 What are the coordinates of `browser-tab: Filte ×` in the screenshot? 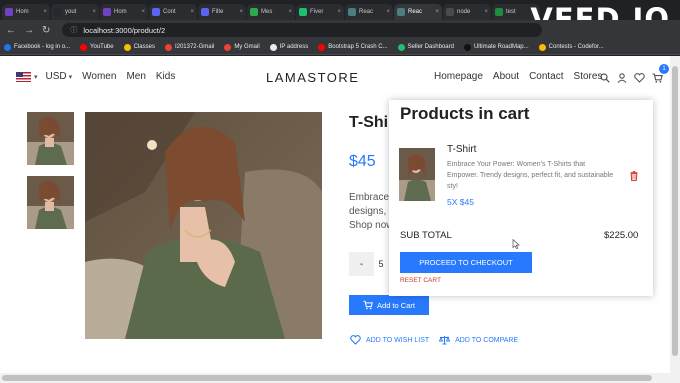 It's located at (222, 12).